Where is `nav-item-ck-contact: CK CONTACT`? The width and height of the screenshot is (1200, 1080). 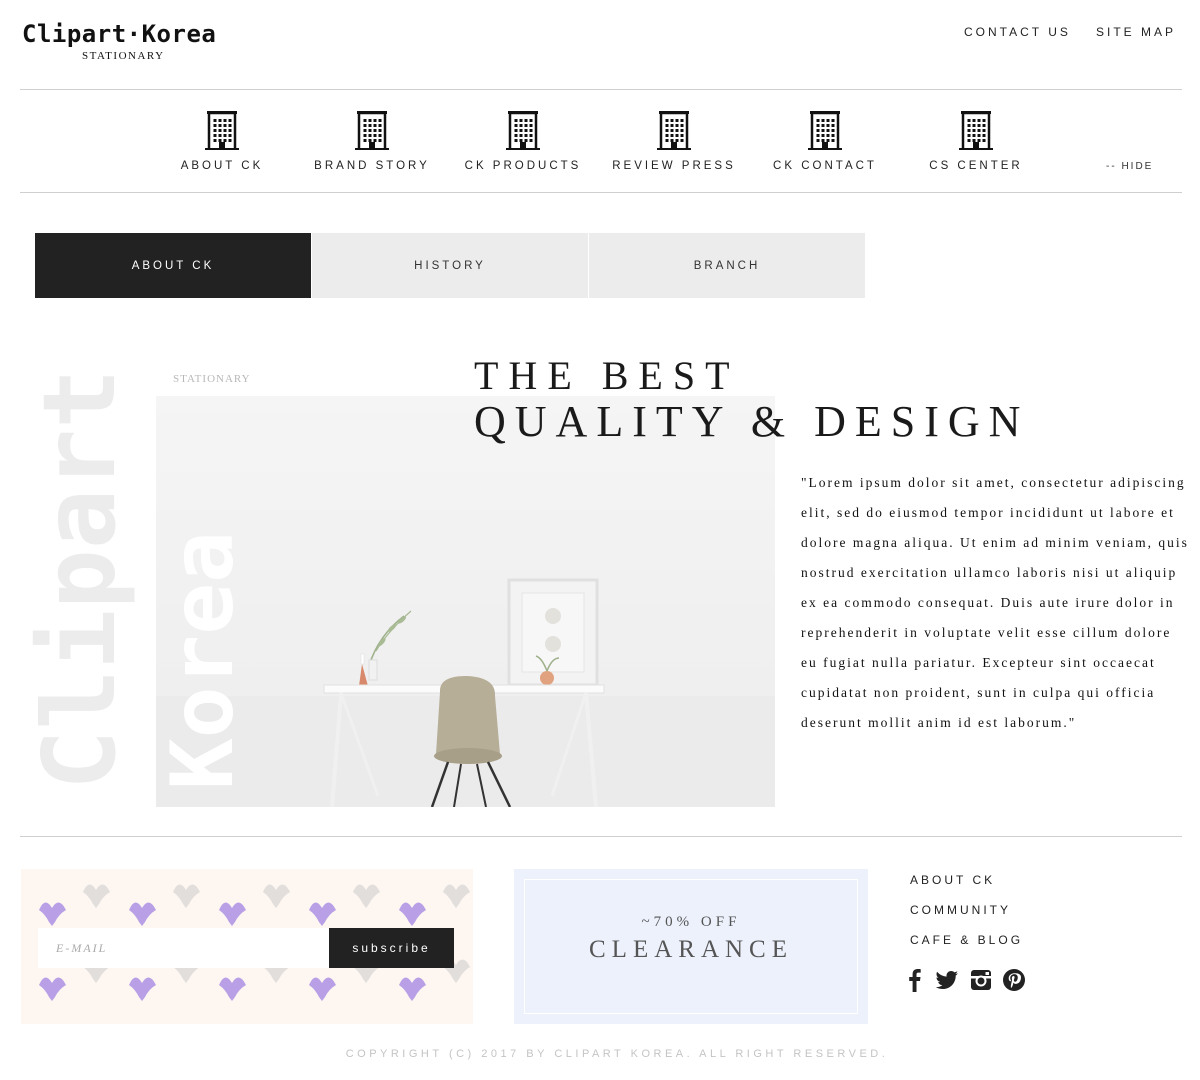 nav-item-ck-contact: CK CONTACT is located at coordinates (825, 141).